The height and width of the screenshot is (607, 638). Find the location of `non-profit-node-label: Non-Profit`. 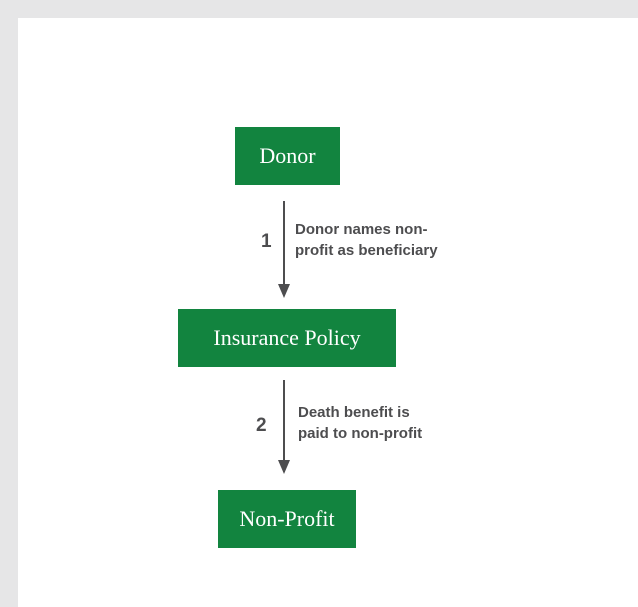

non-profit-node-label: Non-Profit is located at coordinates (287, 518).